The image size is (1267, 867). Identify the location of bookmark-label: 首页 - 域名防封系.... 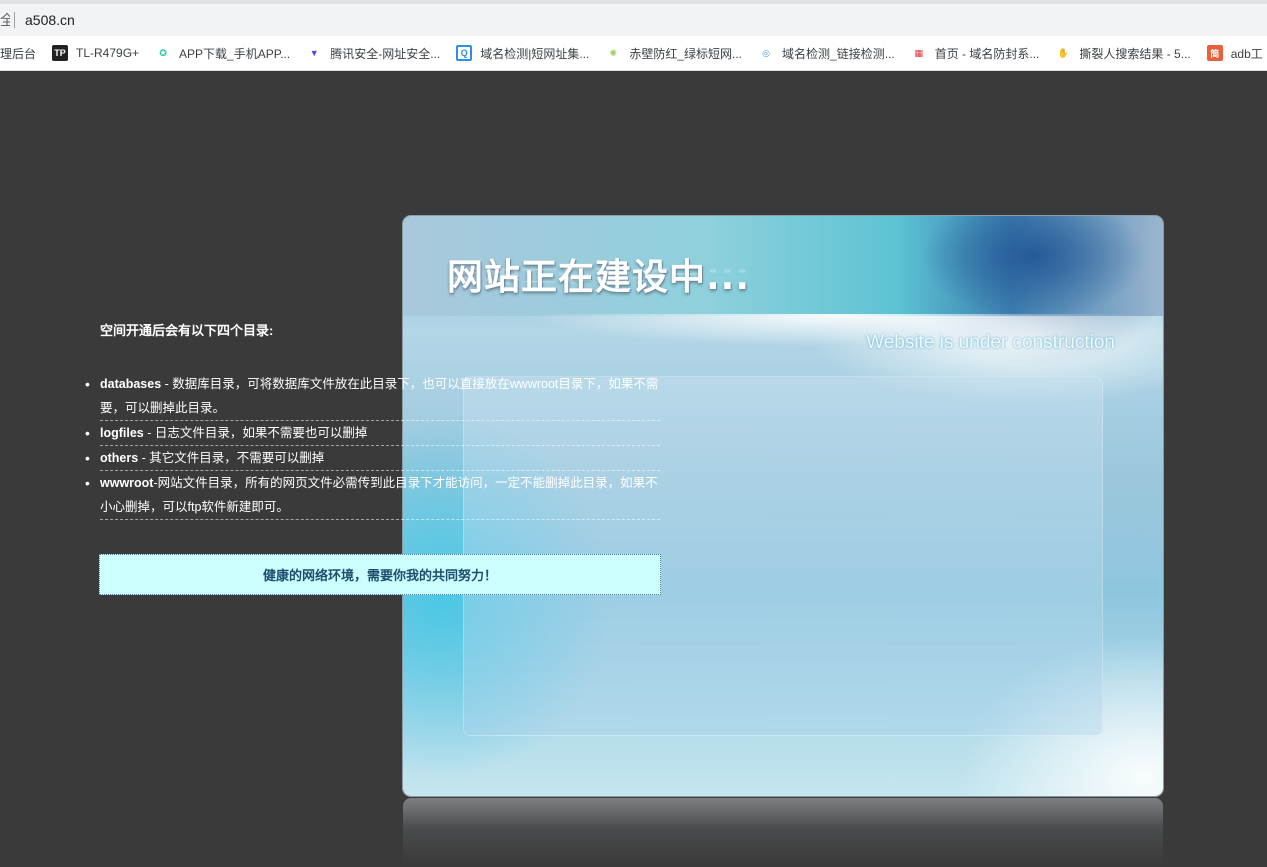
(987, 53).